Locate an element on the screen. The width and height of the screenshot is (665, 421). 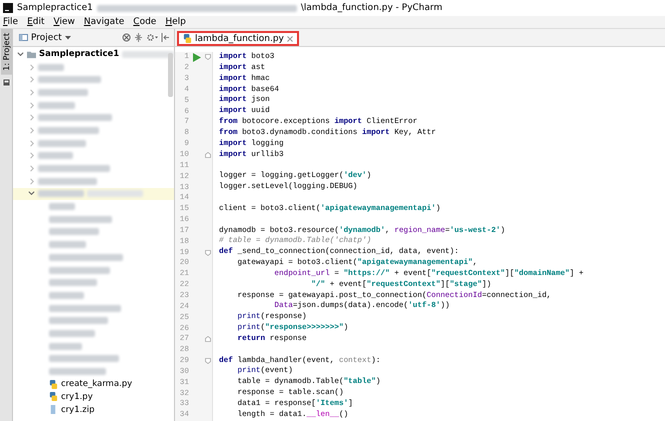
settings-icon is located at coordinates (152, 37).